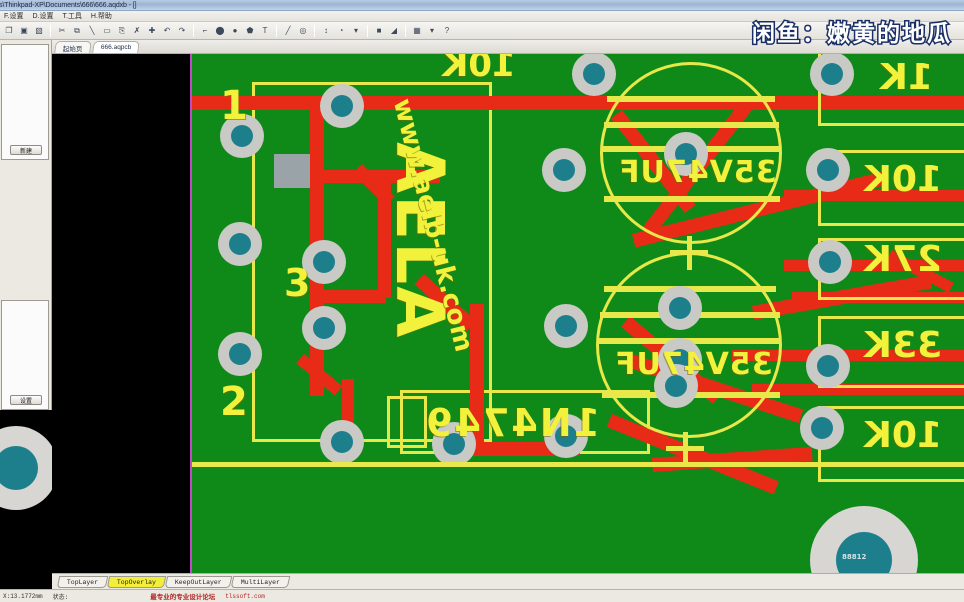  I want to click on layer-color-icon: ■, so click(379, 31).